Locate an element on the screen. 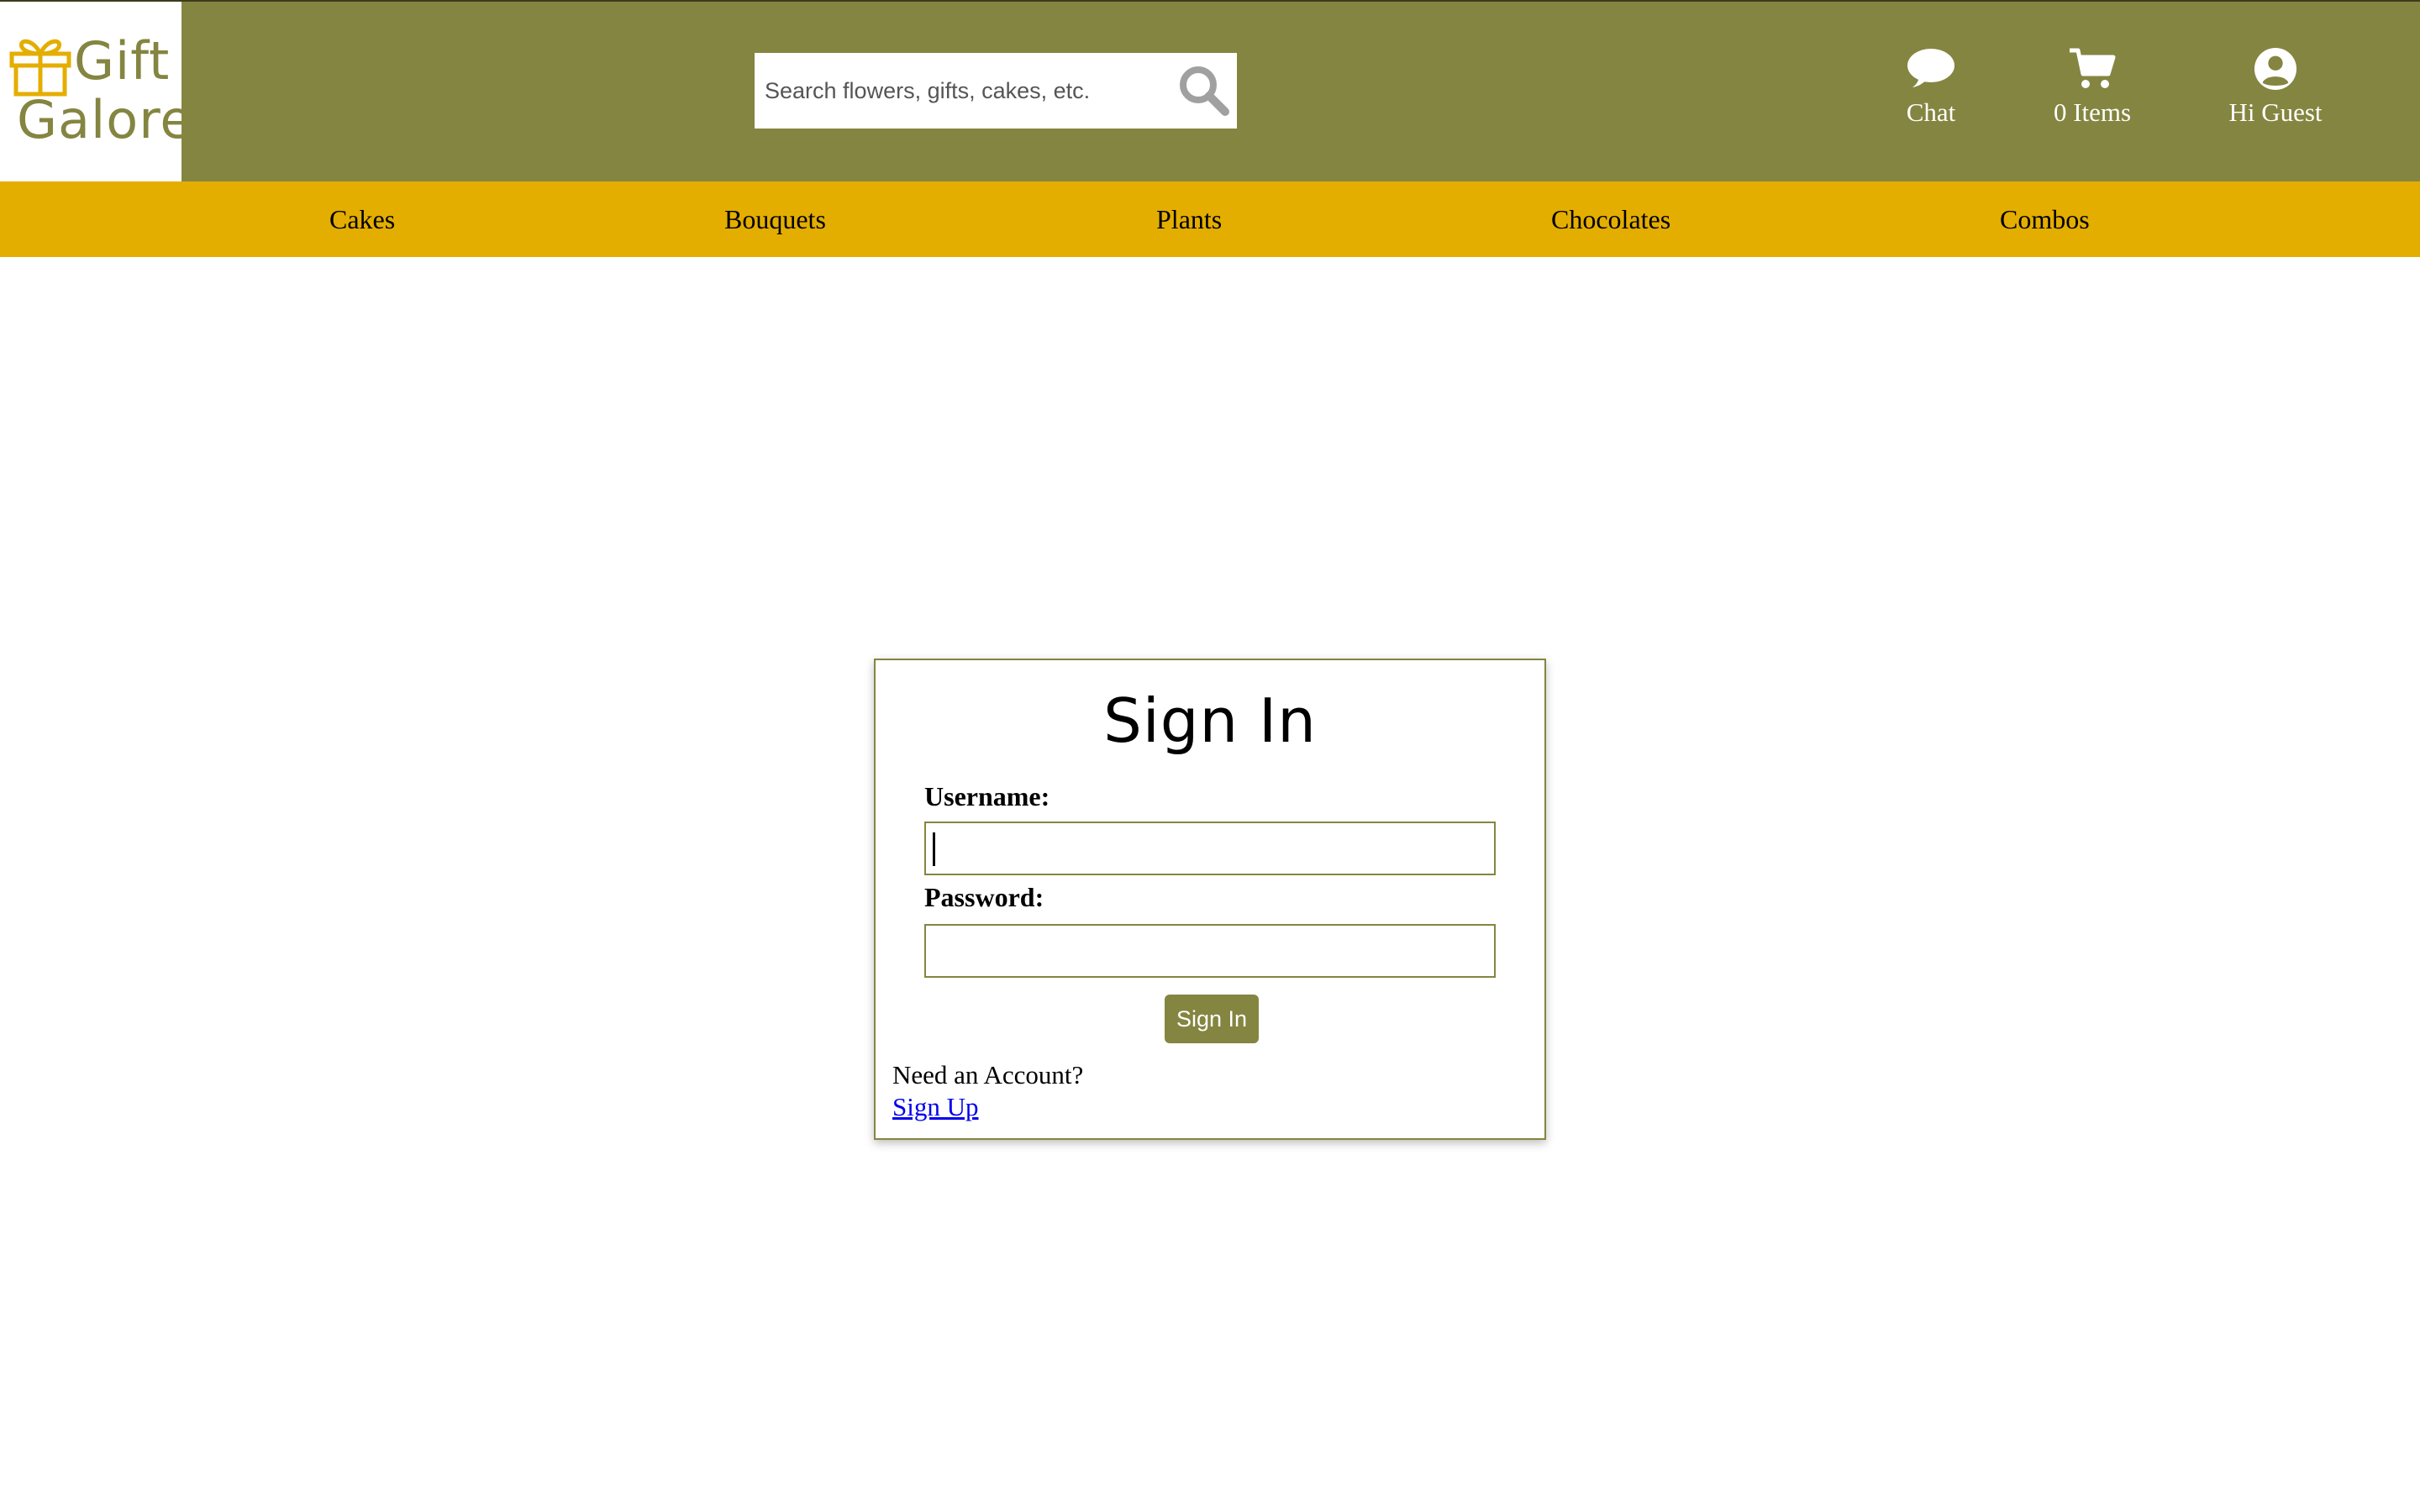 The height and width of the screenshot is (1512, 2420). gift-icon is located at coordinates (40, 68).